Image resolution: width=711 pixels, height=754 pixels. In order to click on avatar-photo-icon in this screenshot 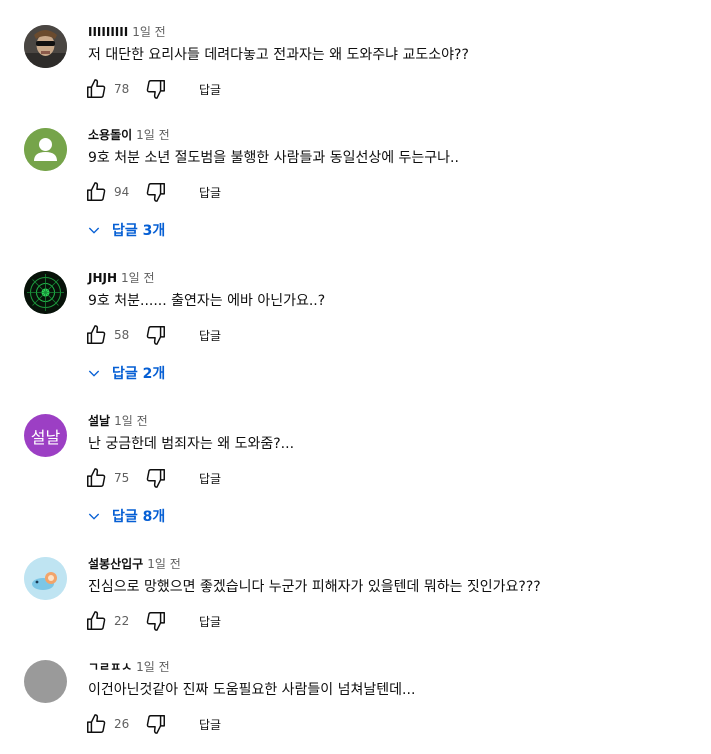, I will do `click(45, 46)`.